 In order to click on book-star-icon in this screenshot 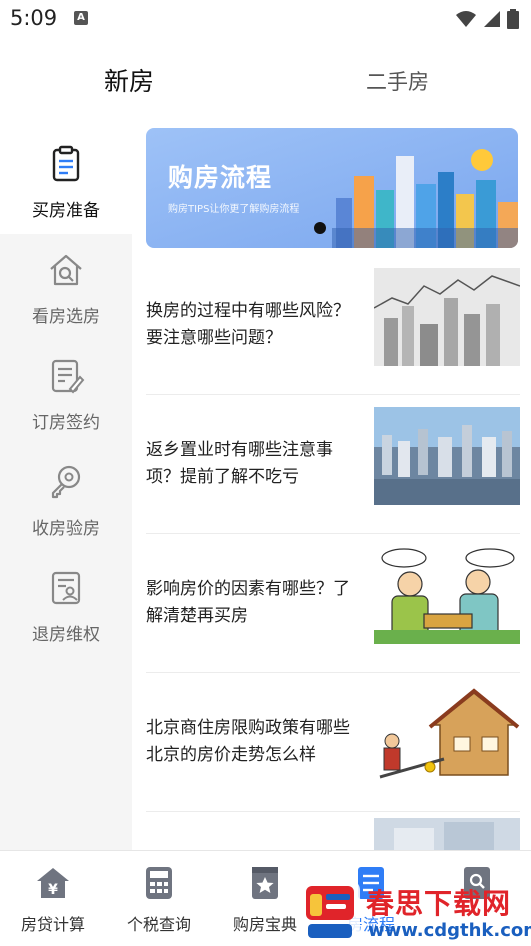, I will do `click(265, 883)`.